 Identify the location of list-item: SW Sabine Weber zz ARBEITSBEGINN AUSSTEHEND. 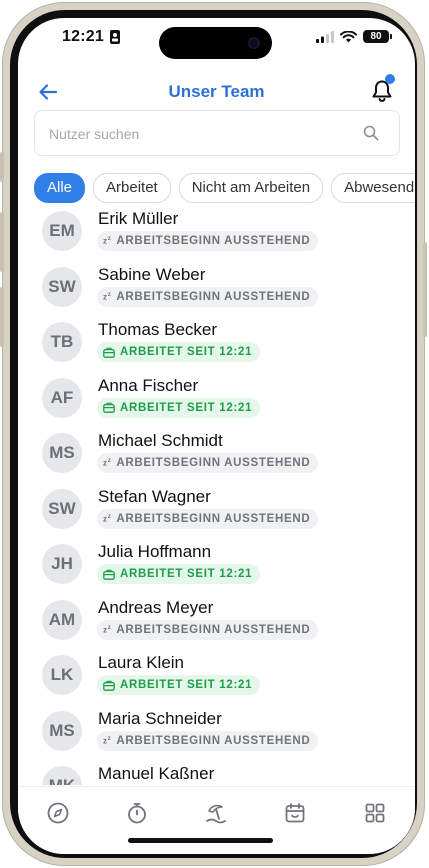
(216, 289).